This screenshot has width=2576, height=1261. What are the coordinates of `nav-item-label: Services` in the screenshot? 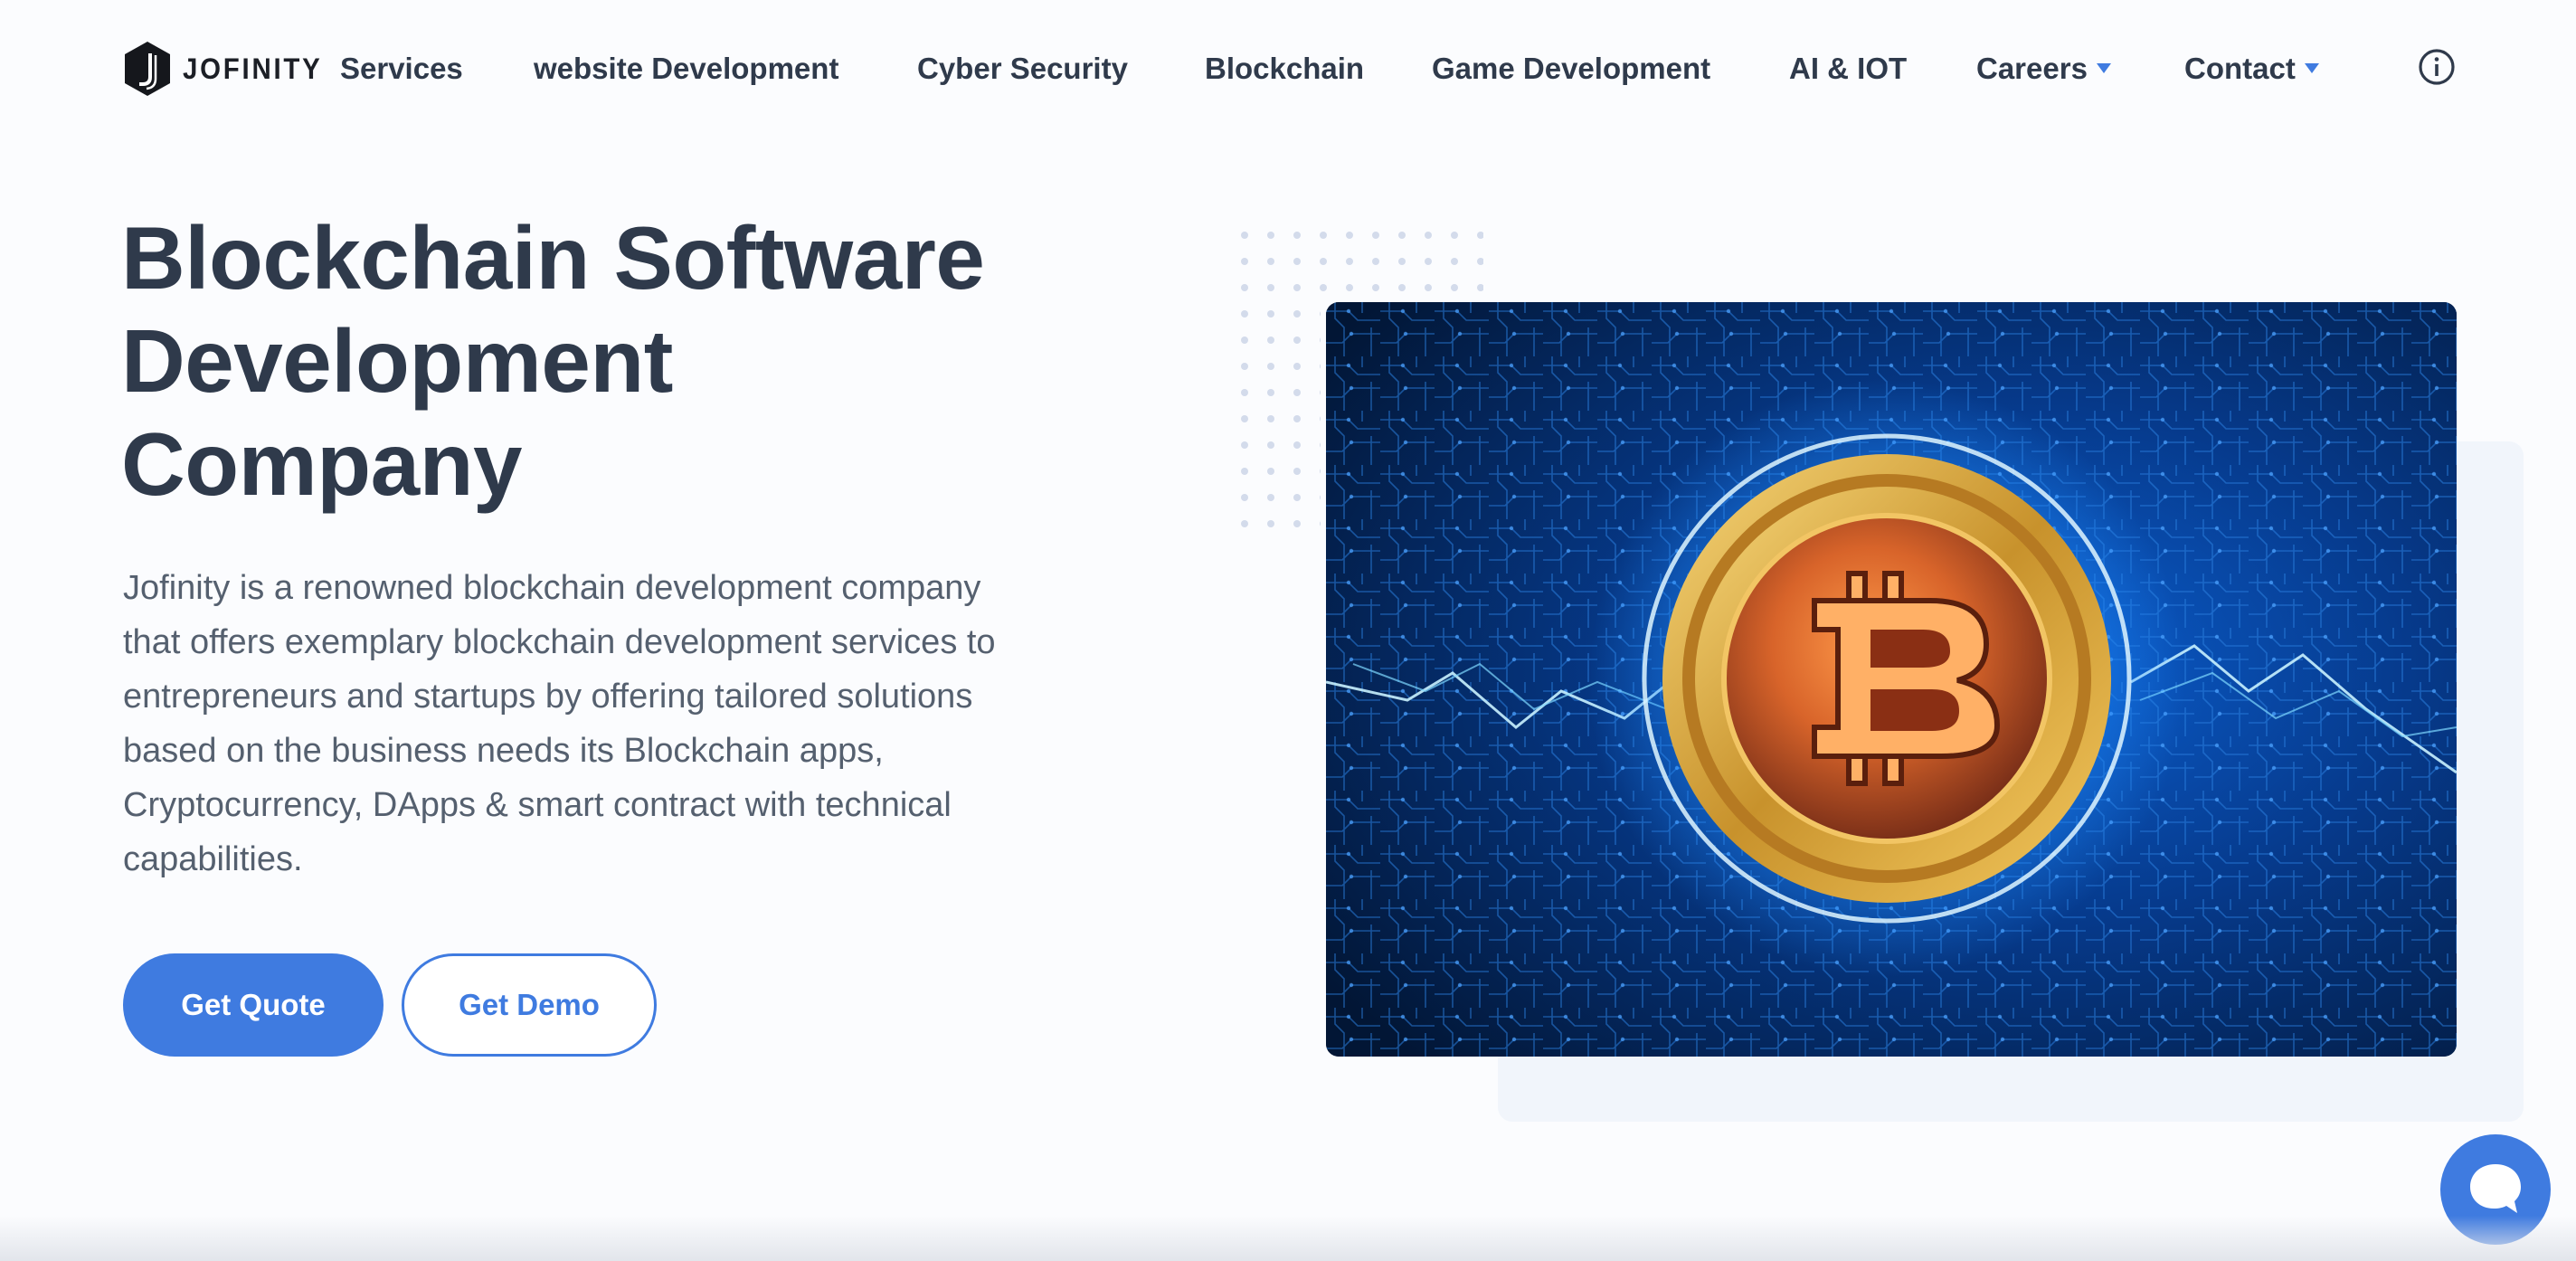 It's located at (401, 68).